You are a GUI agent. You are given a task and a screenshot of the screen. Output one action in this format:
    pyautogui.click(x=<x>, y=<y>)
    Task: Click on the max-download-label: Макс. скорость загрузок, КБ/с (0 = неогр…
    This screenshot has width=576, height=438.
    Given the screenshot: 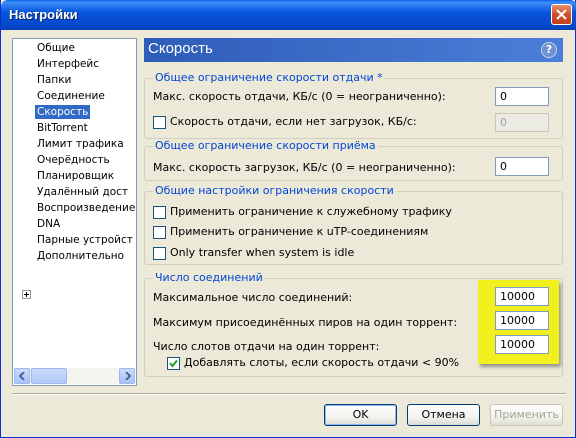 What is the action you would take?
    pyautogui.click(x=304, y=167)
    